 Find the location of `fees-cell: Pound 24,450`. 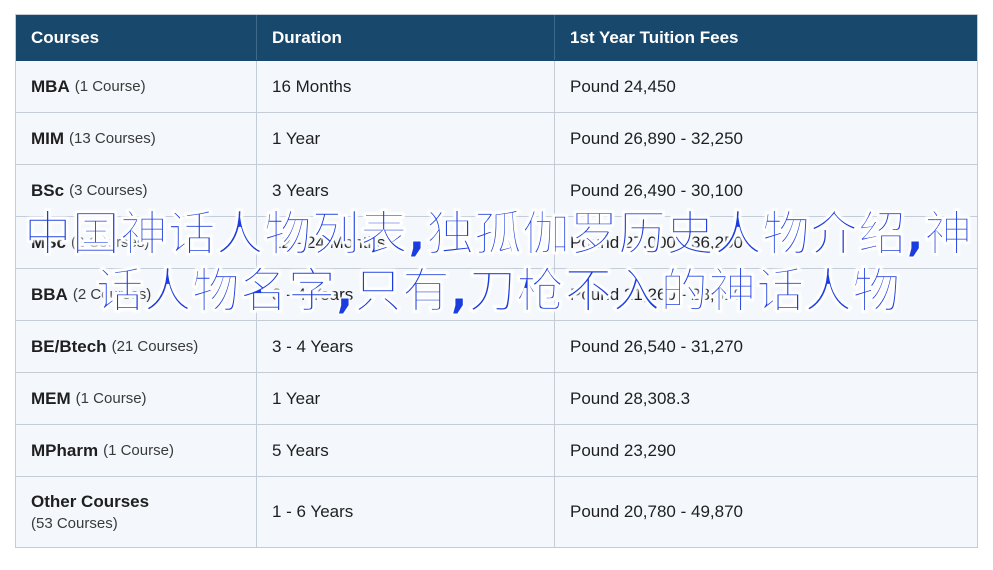

fees-cell: Pound 24,450 is located at coordinates (623, 86).